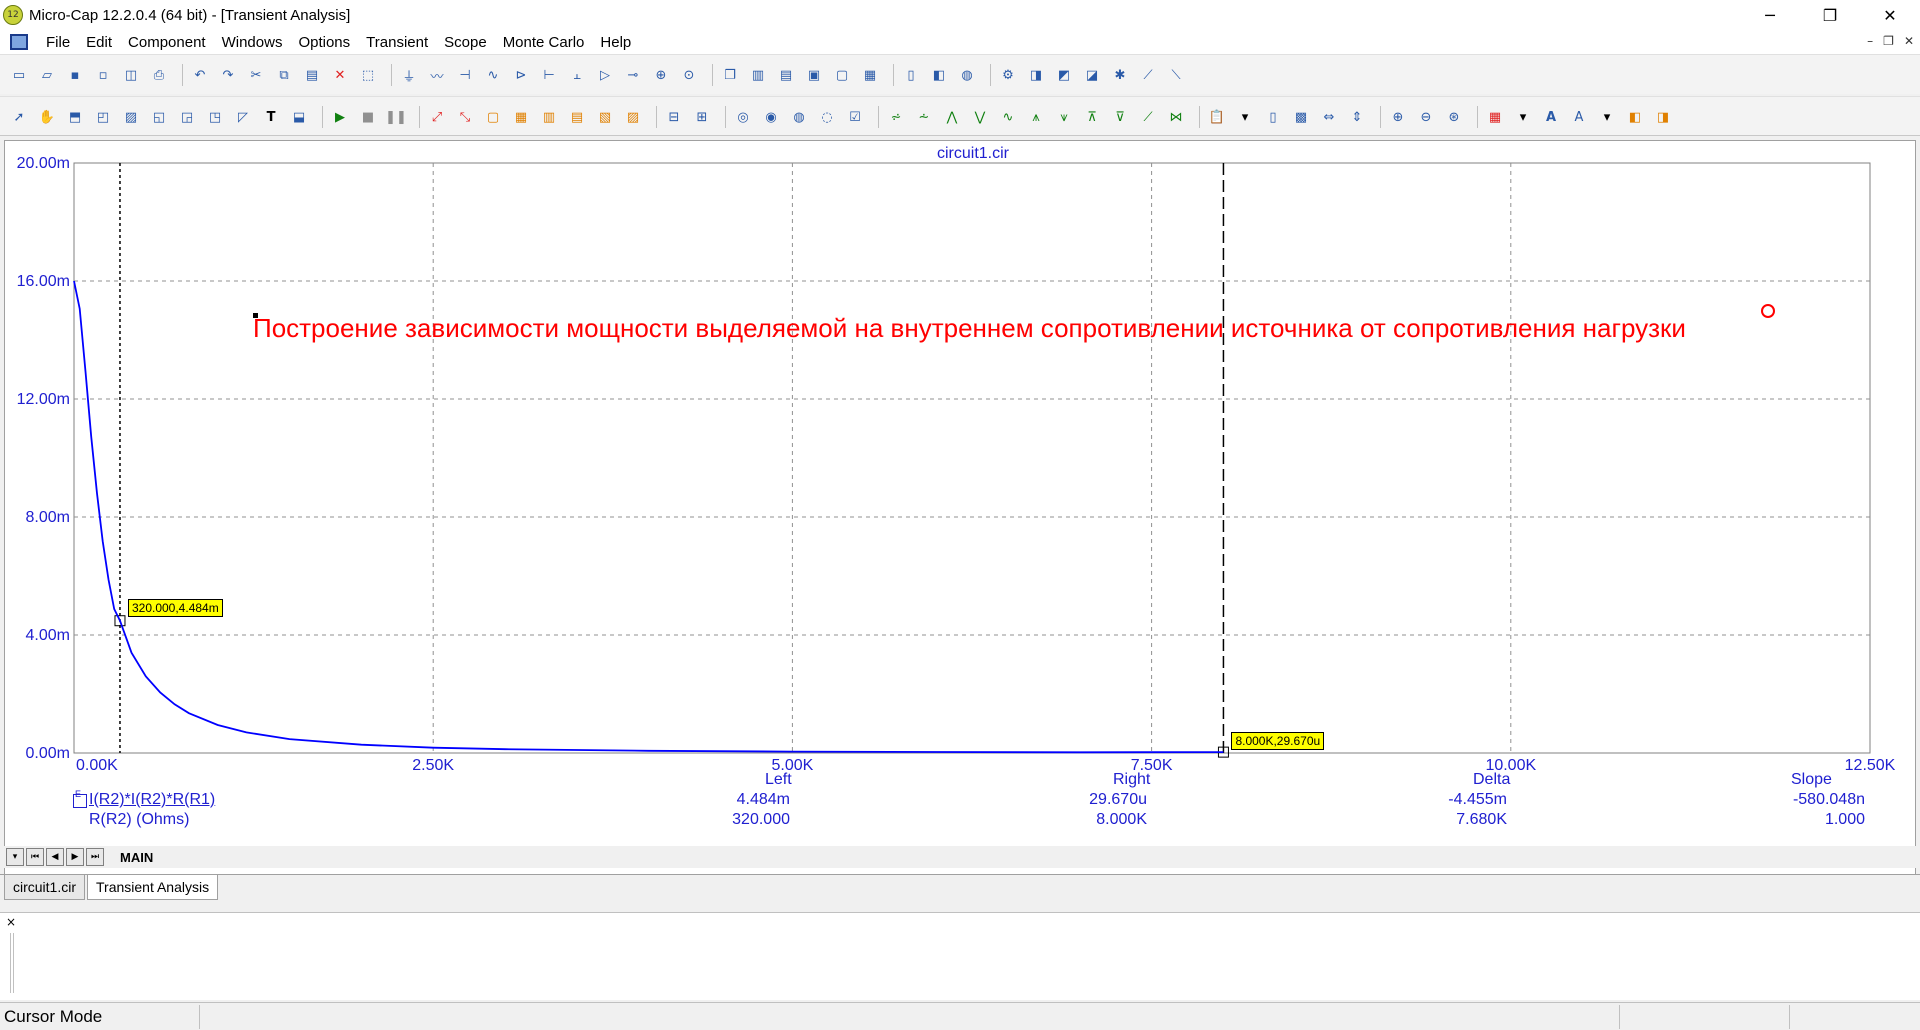 This screenshot has width=1920, height=1030. What do you see at coordinates (465, 42) in the screenshot?
I see `menu-scope: Scope` at bounding box center [465, 42].